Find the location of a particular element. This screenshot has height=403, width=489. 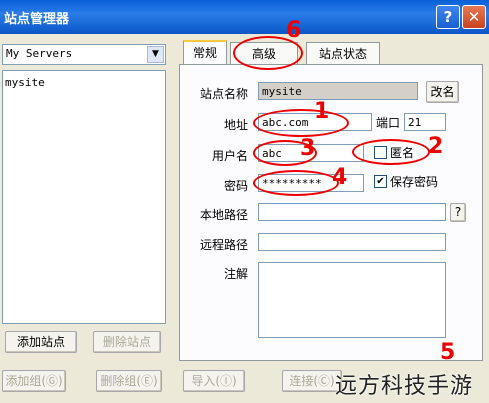

list-item: mysite is located at coordinates (25, 82).